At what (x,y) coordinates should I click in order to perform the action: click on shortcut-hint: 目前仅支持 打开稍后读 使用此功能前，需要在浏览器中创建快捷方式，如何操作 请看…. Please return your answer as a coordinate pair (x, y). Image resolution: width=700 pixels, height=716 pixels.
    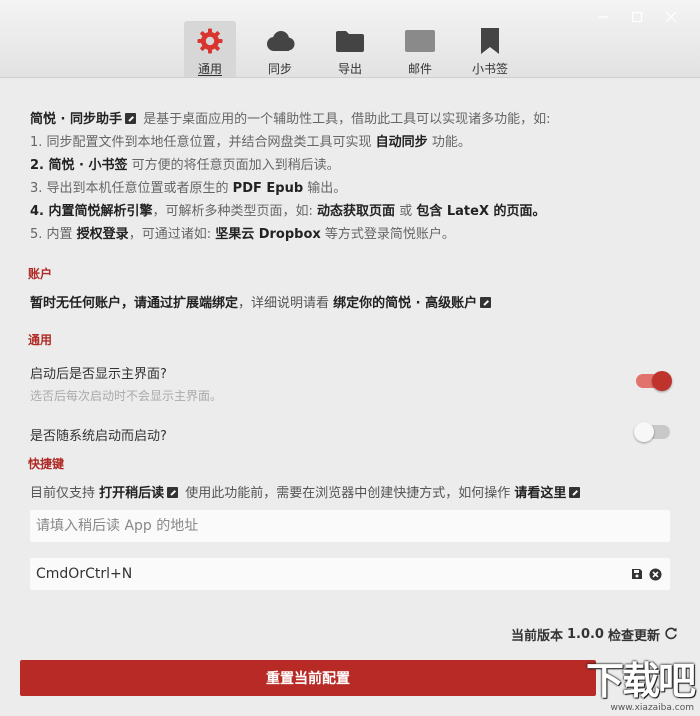
    Looking at the image, I should click on (306, 491).